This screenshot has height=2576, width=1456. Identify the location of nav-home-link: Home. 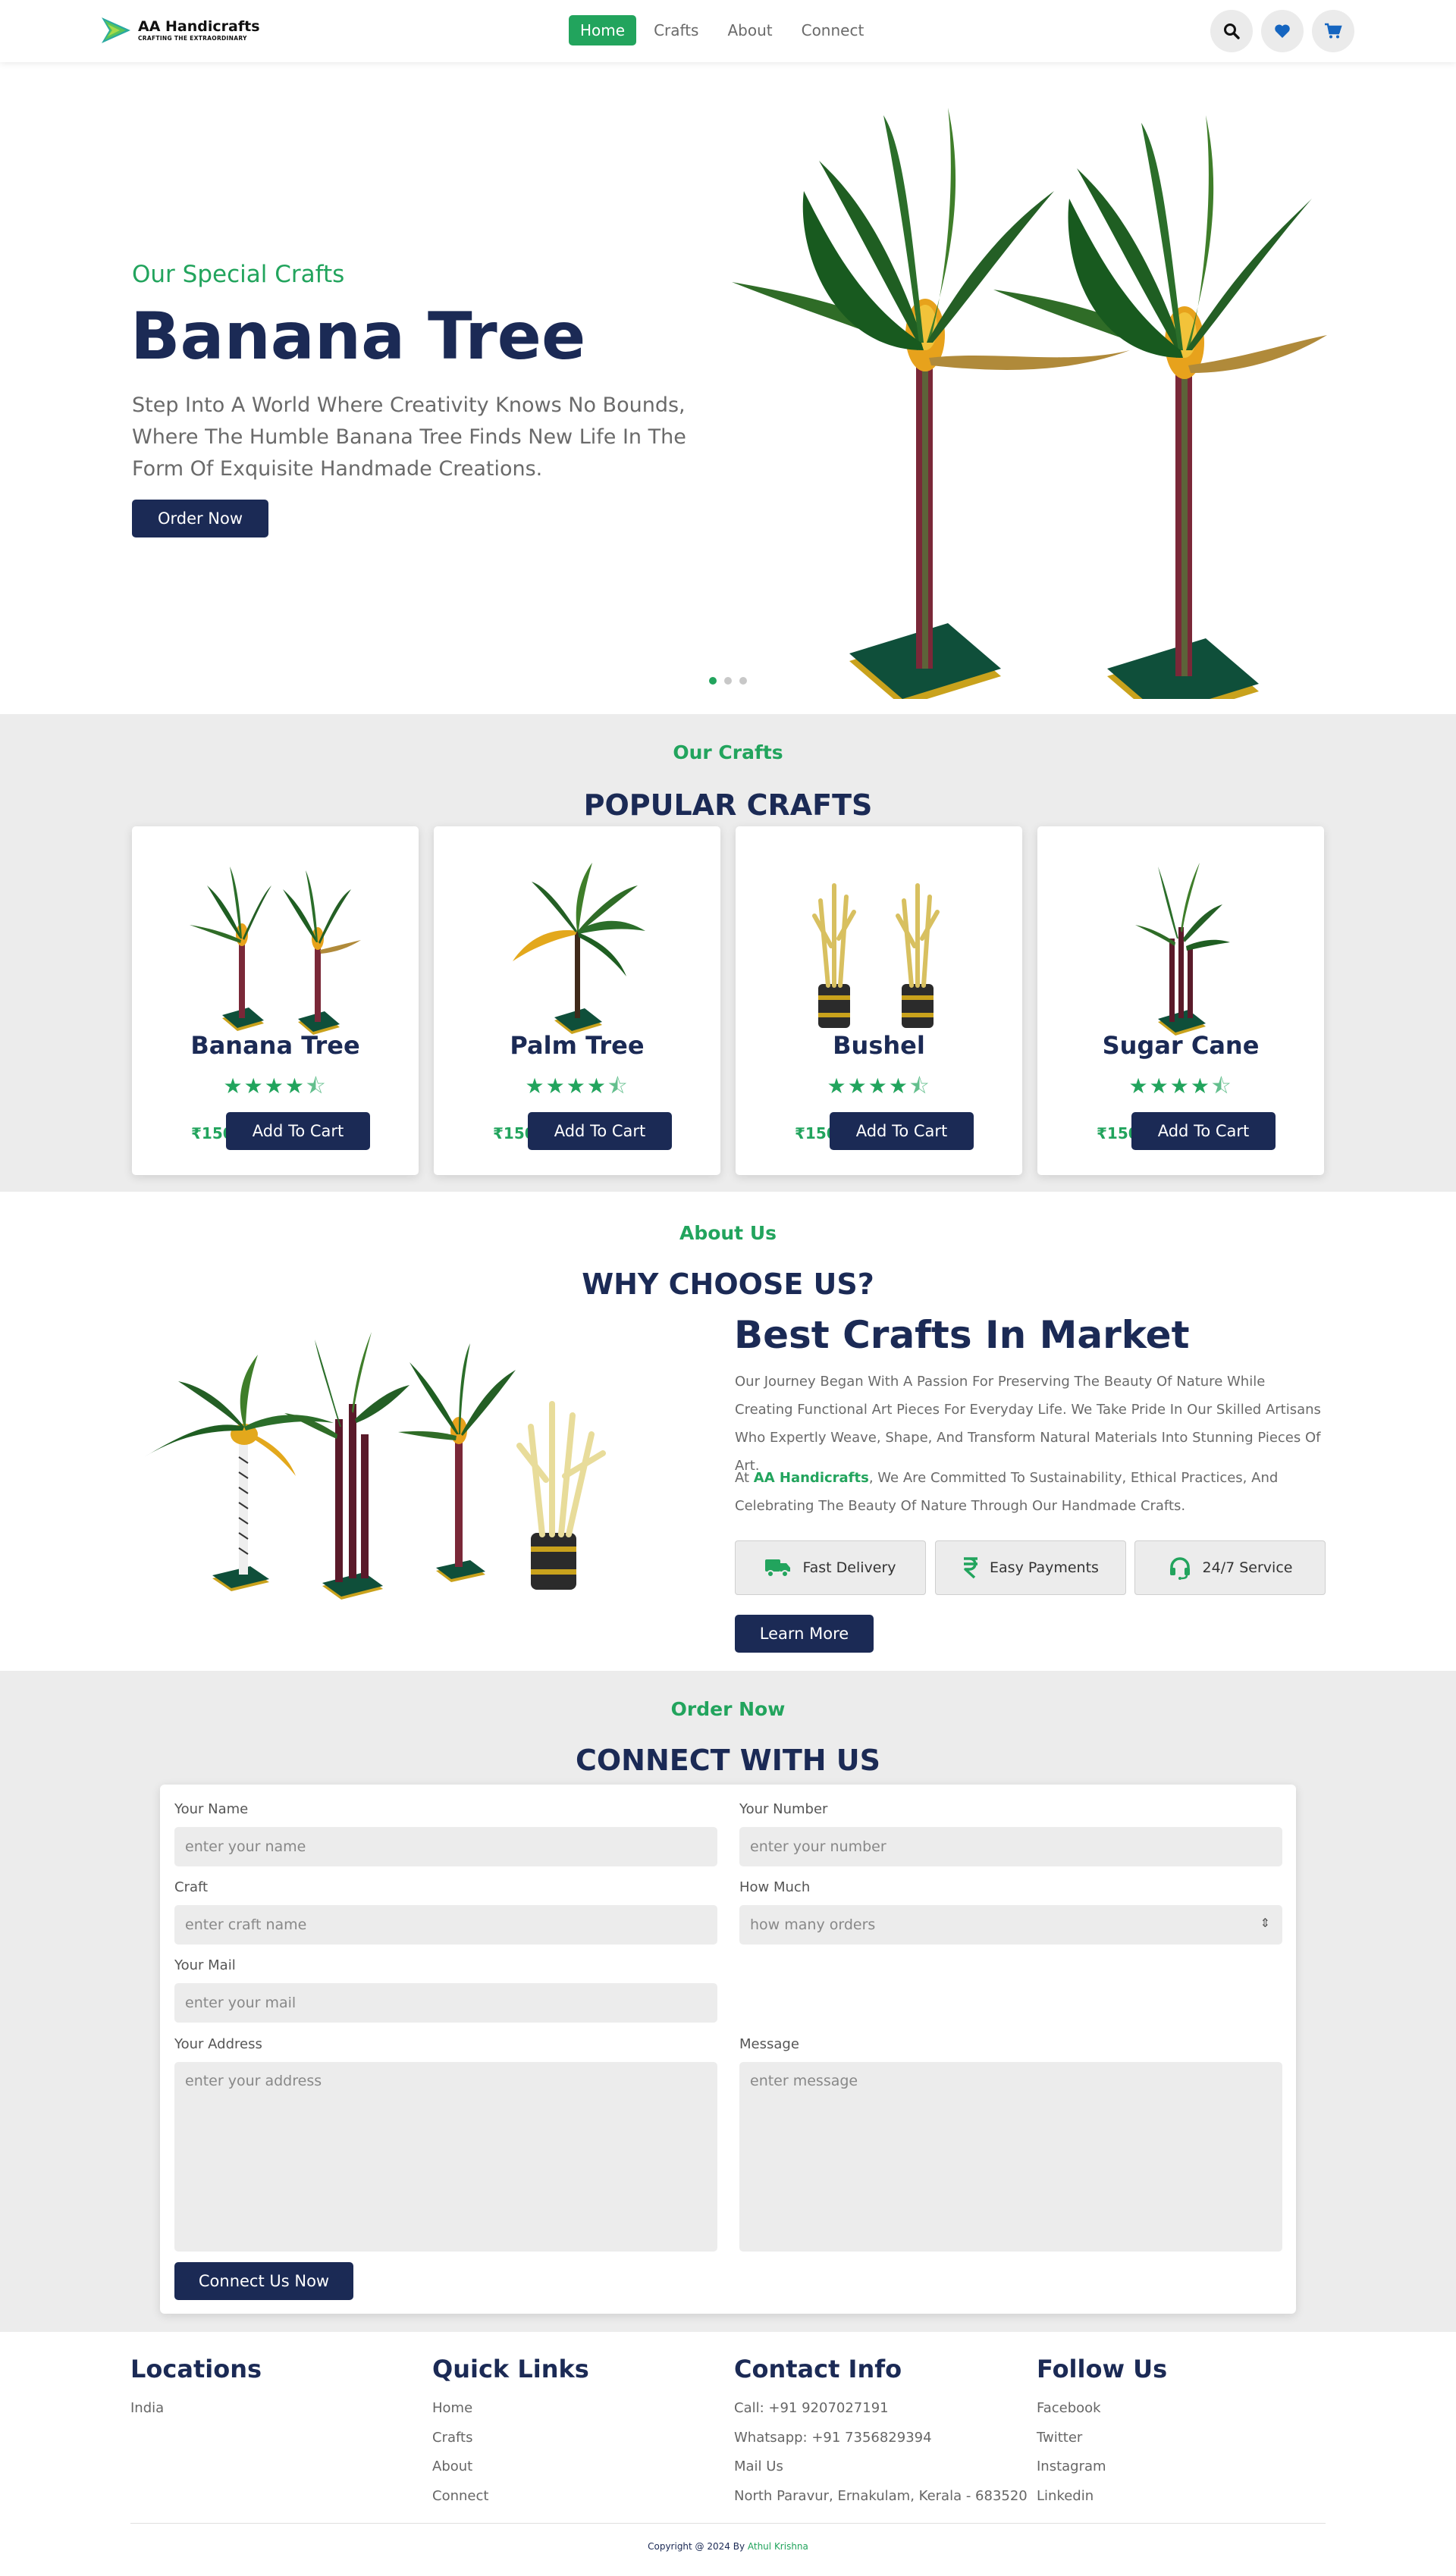
(603, 30).